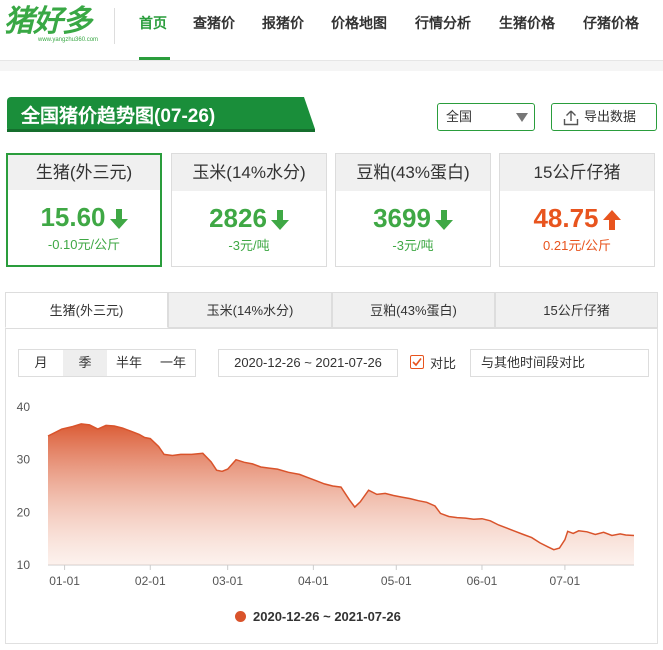 This screenshot has width=663, height=650. What do you see at coordinates (129, 363) in the screenshot?
I see `period-halfyear-button: 半年` at bounding box center [129, 363].